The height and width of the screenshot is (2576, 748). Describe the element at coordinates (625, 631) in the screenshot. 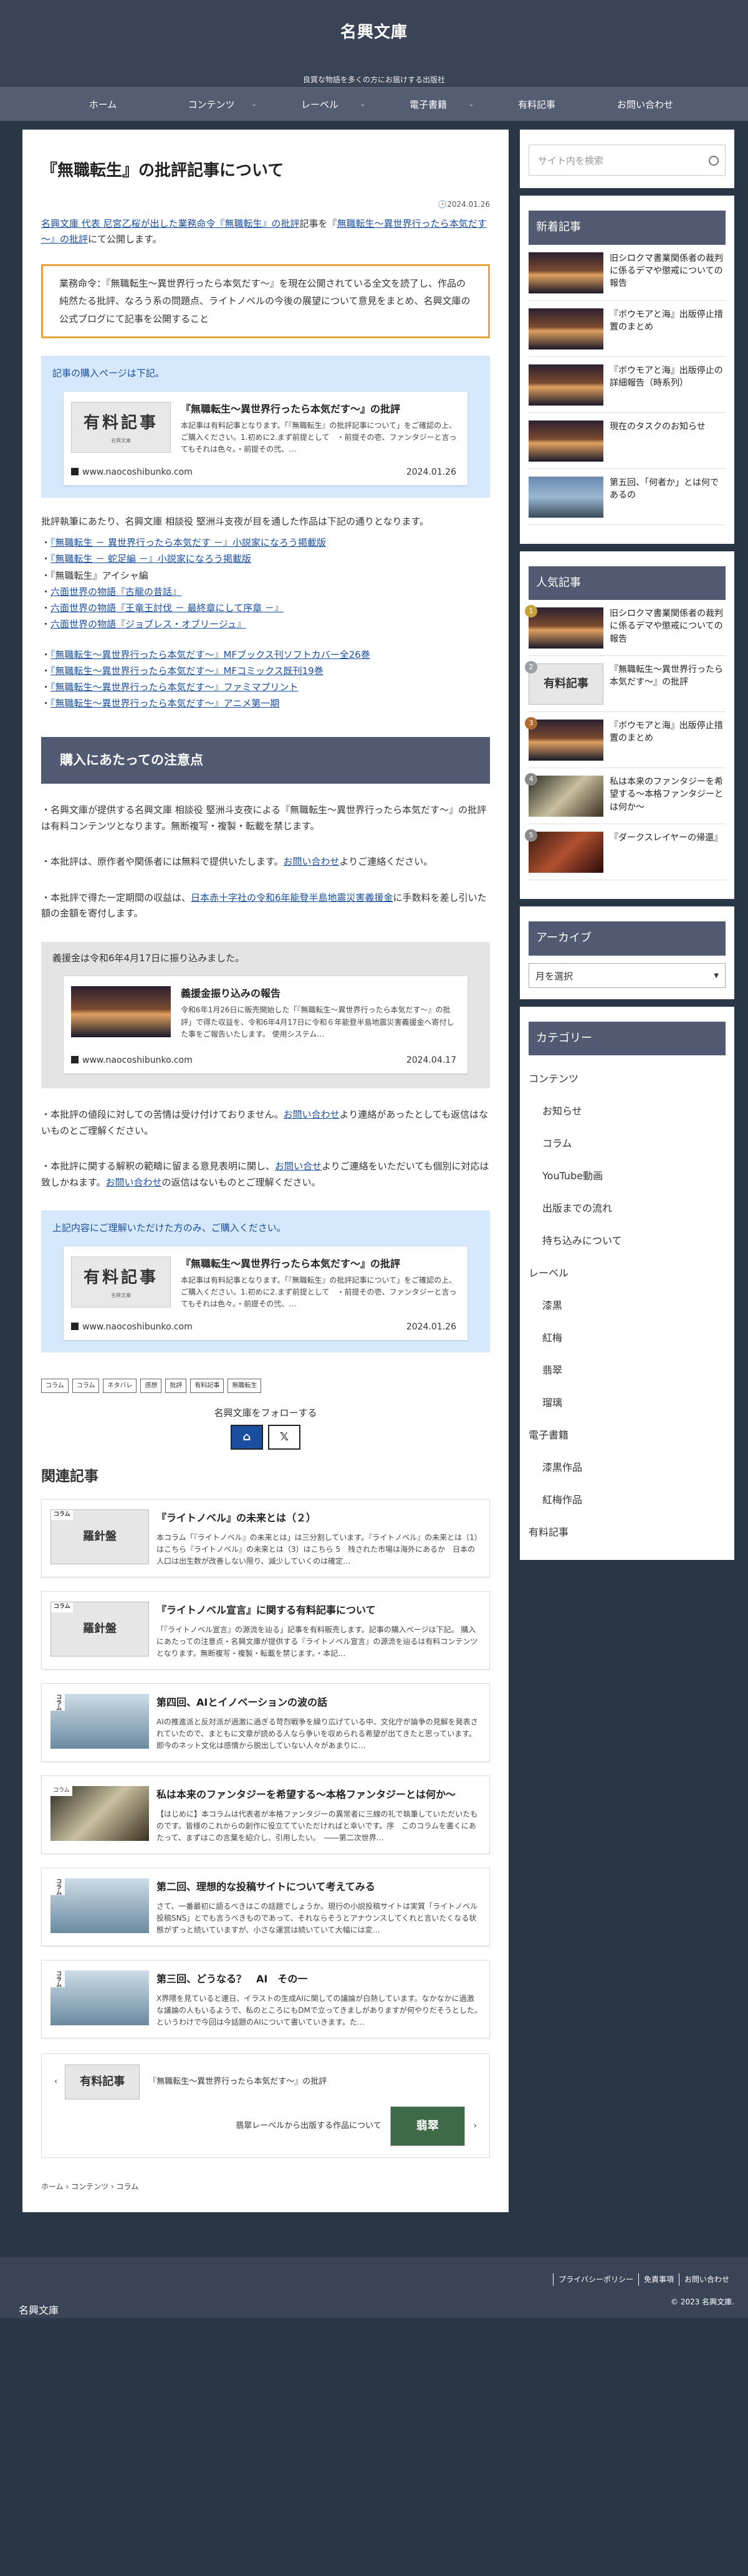

I see `popular-post-item: 1 旧シロクマ書業関係者の裁判に係るデマや懲戒についての報告` at that location.